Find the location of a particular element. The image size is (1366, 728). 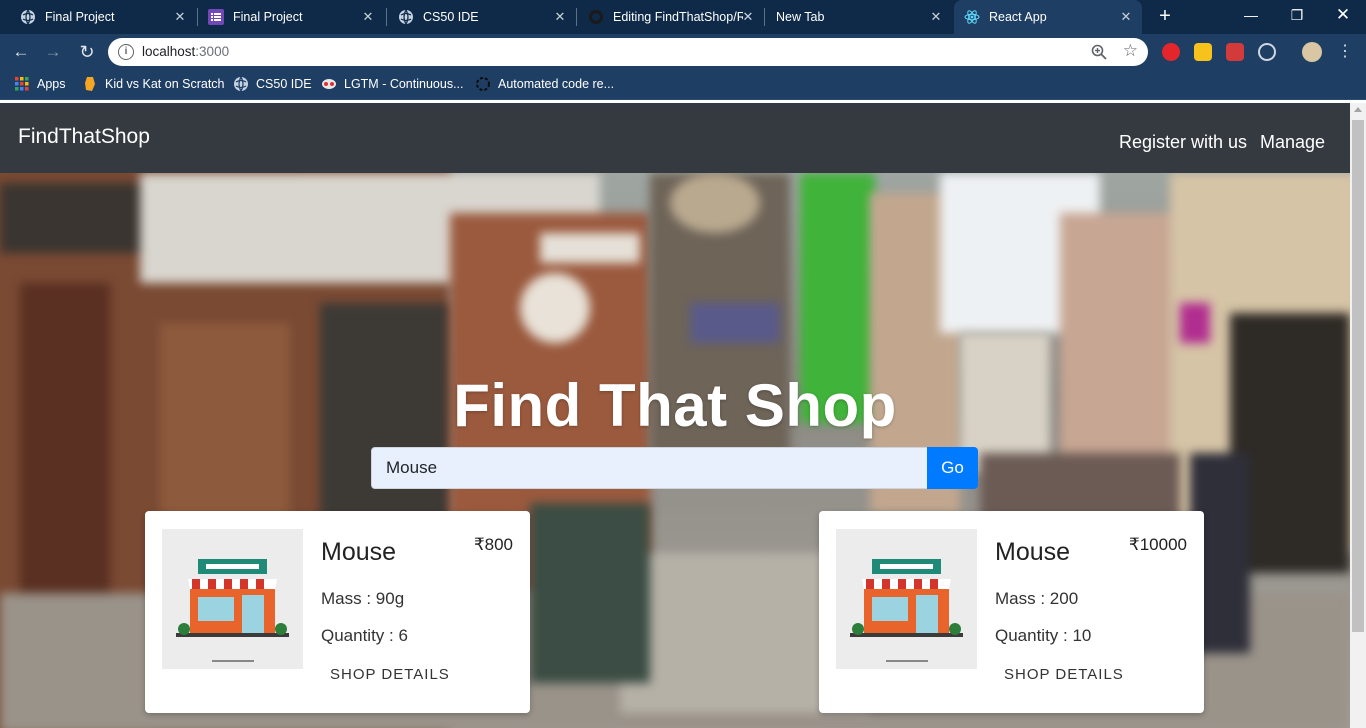

product-quantity: Quantity : 6 is located at coordinates (364, 635).